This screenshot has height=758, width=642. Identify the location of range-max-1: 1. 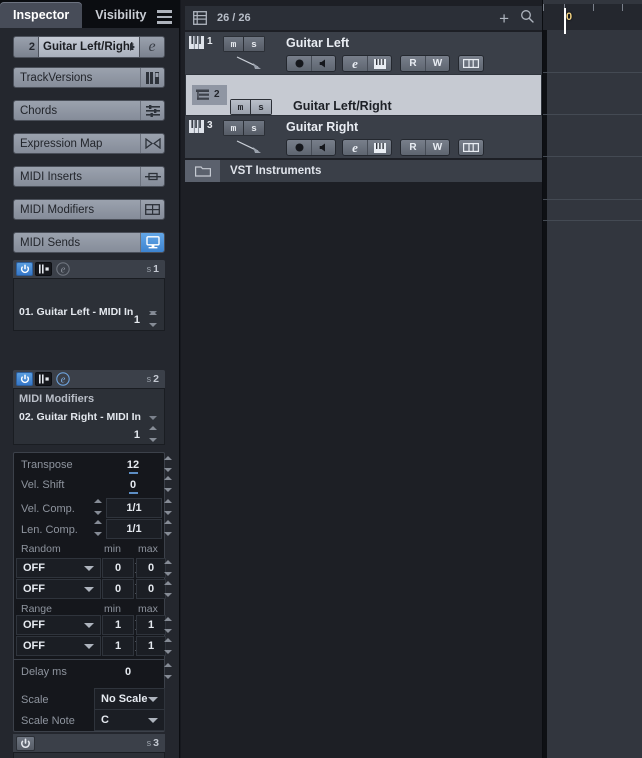
(151, 625).